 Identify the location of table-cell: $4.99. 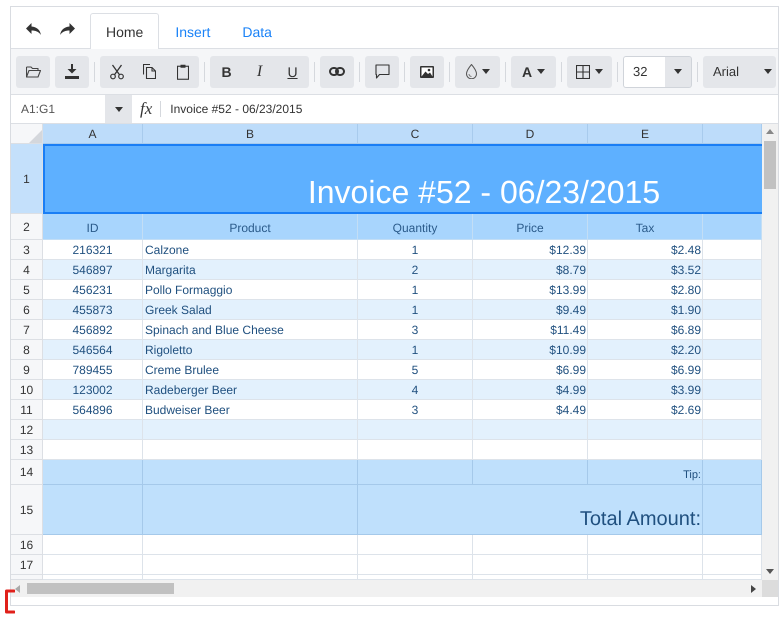
(530, 390).